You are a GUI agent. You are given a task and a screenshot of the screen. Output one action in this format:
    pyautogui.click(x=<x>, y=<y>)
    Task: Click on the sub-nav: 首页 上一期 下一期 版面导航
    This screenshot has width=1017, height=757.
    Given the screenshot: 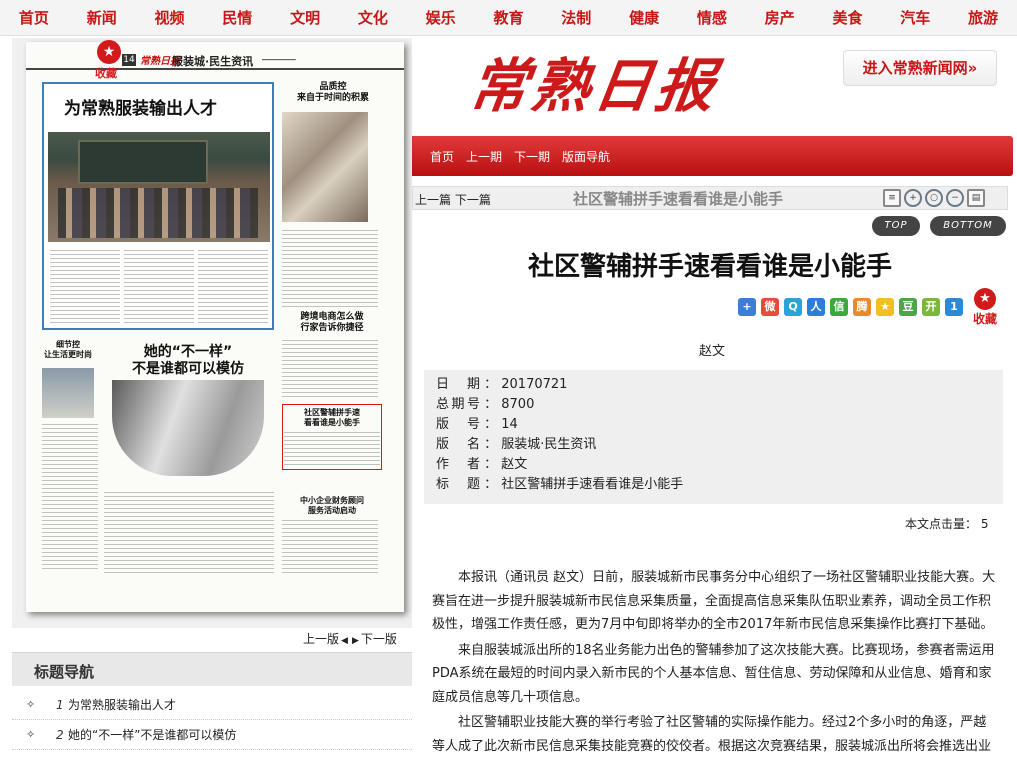 What is the action you would take?
    pyautogui.click(x=520, y=156)
    